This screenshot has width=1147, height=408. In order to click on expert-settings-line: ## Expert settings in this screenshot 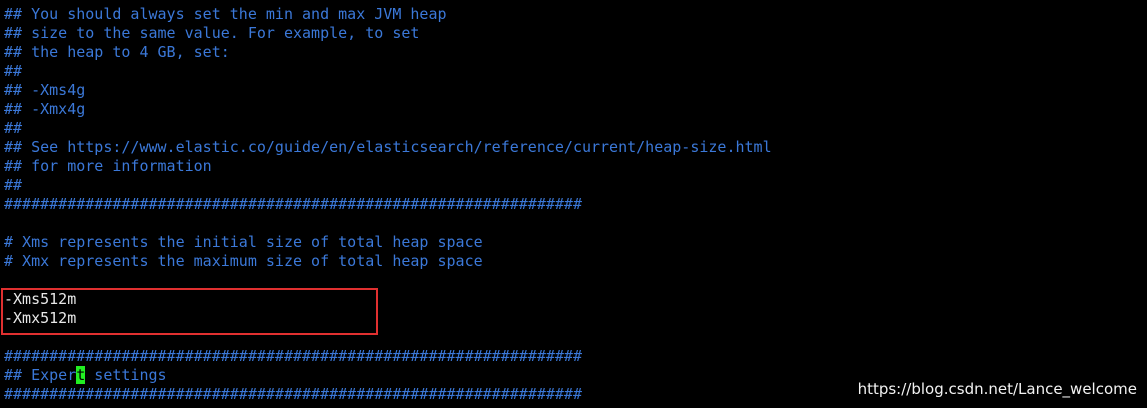, I will do `click(85, 375)`.